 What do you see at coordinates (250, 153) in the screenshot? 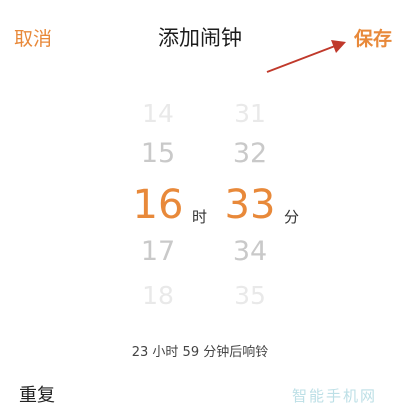
I see `minute-option: 32` at bounding box center [250, 153].